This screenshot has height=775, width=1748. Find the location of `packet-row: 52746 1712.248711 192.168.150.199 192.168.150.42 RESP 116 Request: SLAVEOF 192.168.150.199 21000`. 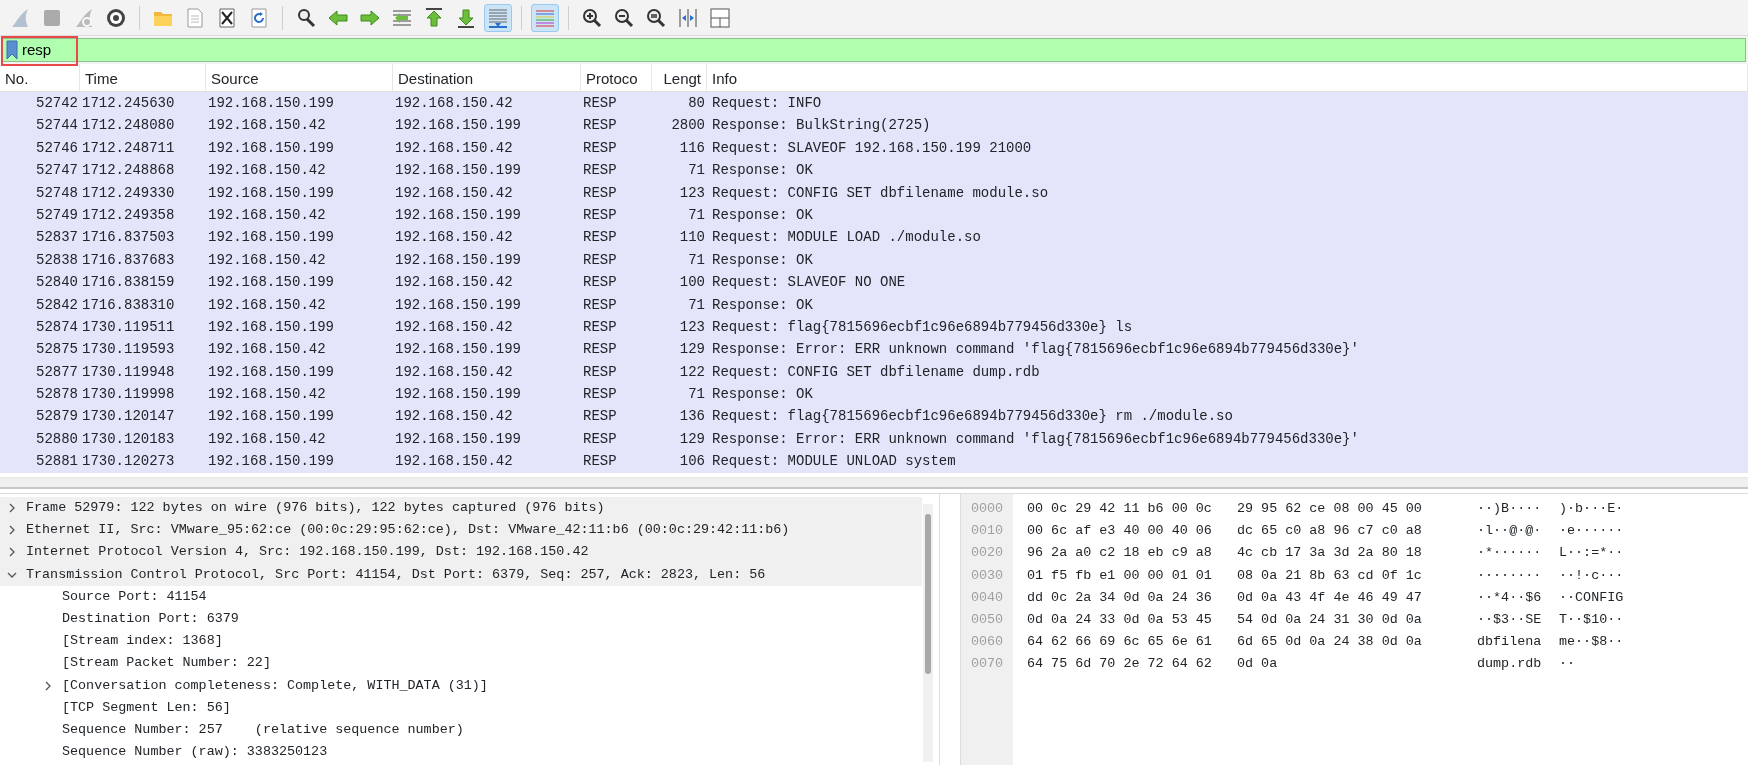

packet-row: 52746 1712.248711 192.168.150.199 192.168.150.42 RESP 116 Request: SLAVEOF 192.168.150.199 21000 is located at coordinates (874, 148).